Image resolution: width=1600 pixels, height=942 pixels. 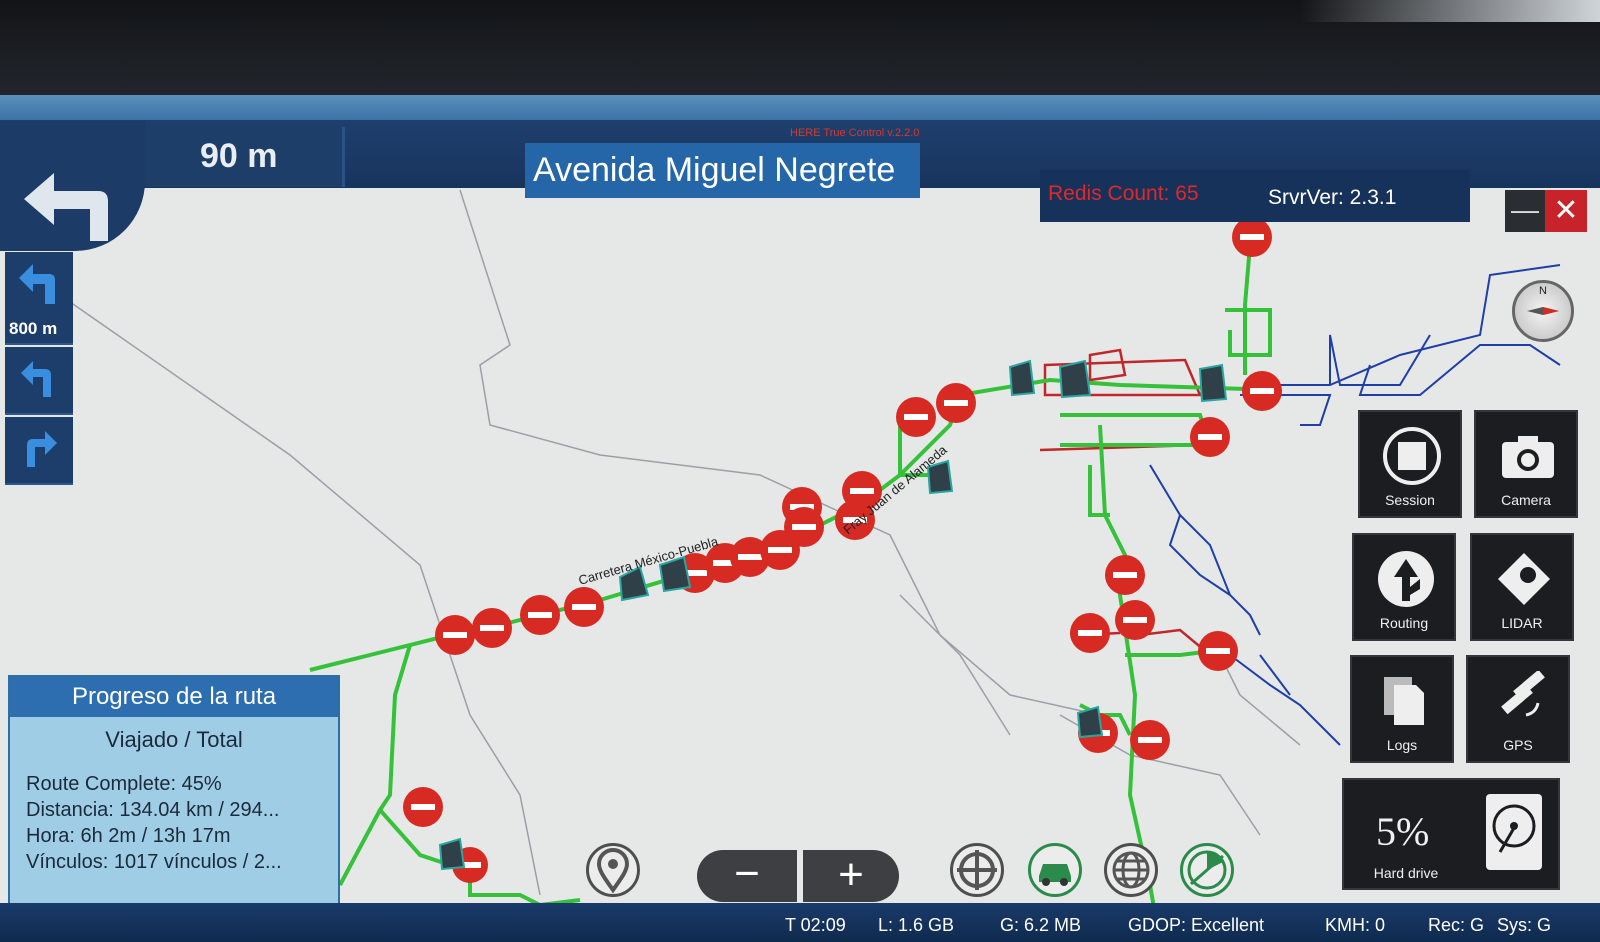 What do you see at coordinates (1566, 211) in the screenshot?
I see `close-button: ✕` at bounding box center [1566, 211].